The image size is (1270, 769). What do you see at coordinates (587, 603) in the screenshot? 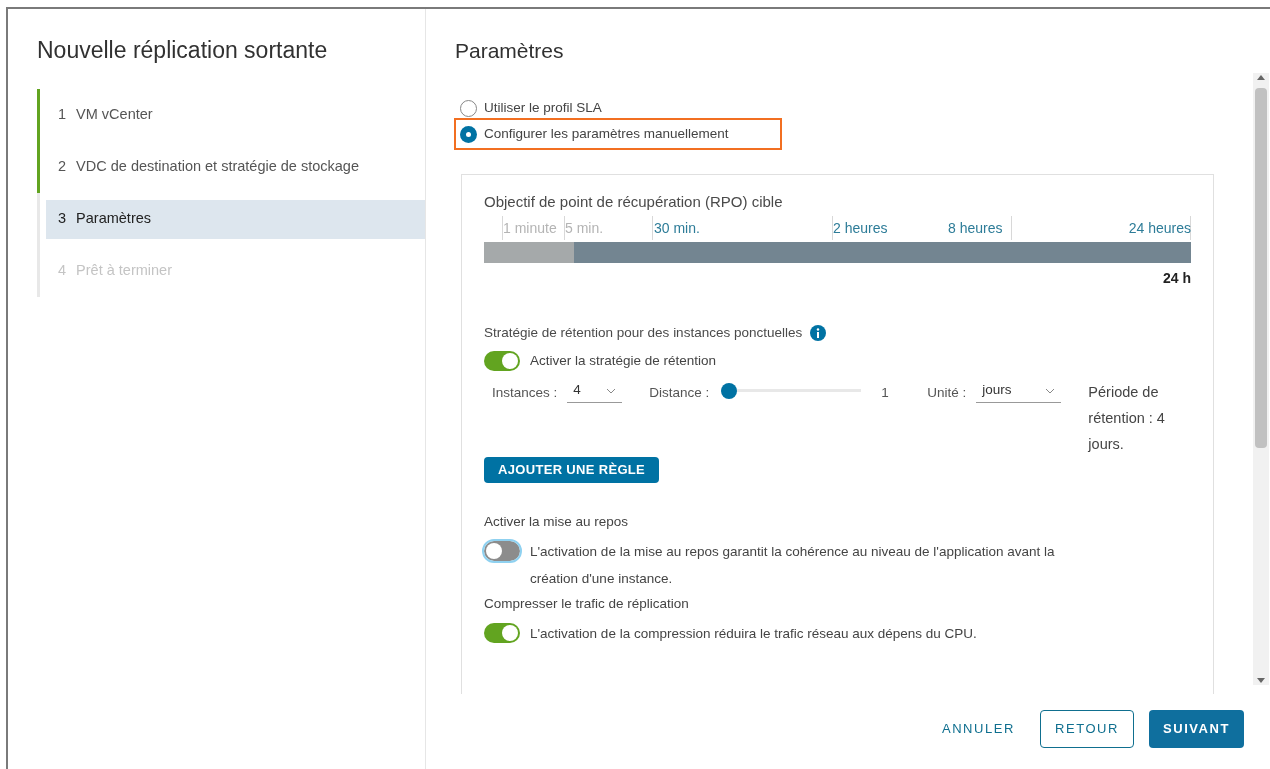
I see `option-title: Compresser le trafic de réplication` at bounding box center [587, 603].